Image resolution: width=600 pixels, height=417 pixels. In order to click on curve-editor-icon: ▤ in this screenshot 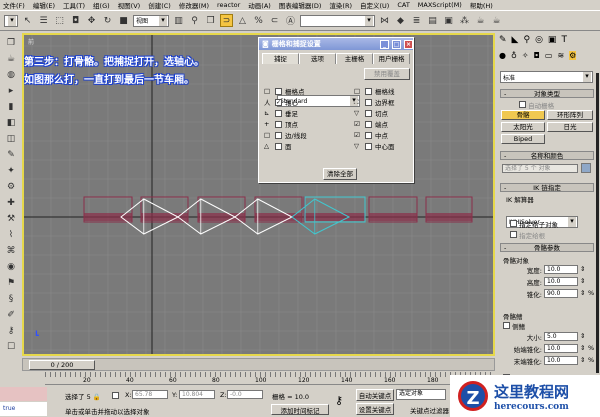, I will do `click(432, 20)`.